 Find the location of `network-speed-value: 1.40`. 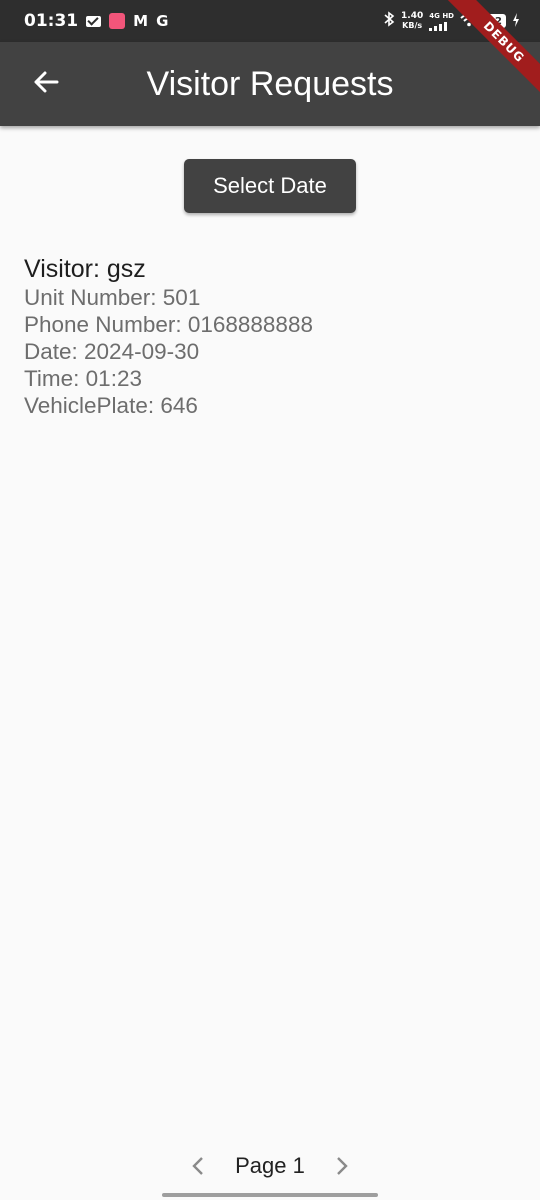

network-speed-value: 1.40 is located at coordinates (412, 15).